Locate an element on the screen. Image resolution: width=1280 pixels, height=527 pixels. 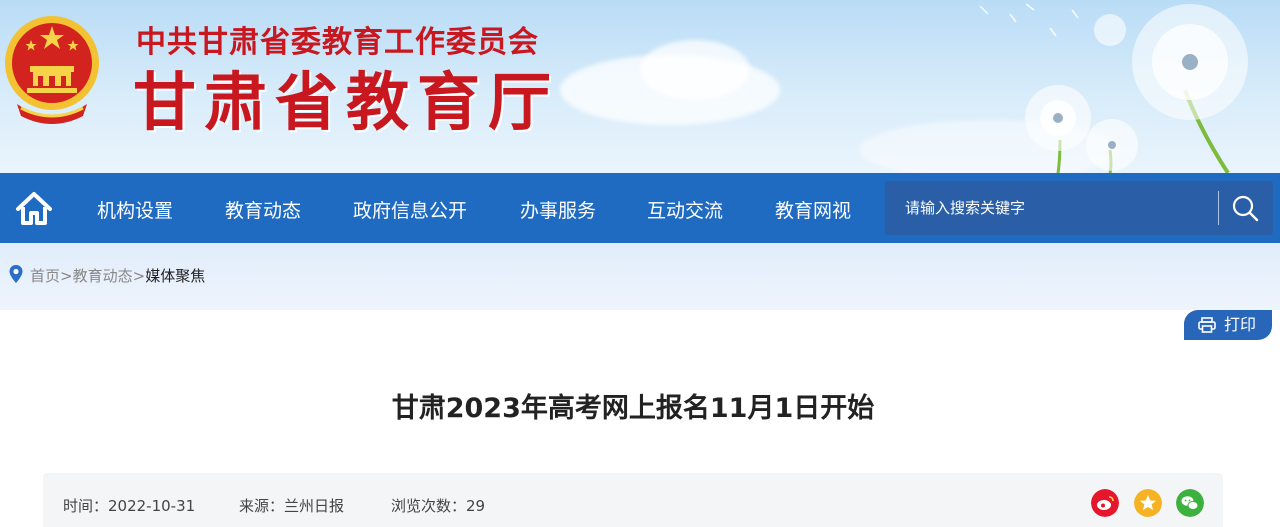
weibo-icon is located at coordinates (1105, 503).